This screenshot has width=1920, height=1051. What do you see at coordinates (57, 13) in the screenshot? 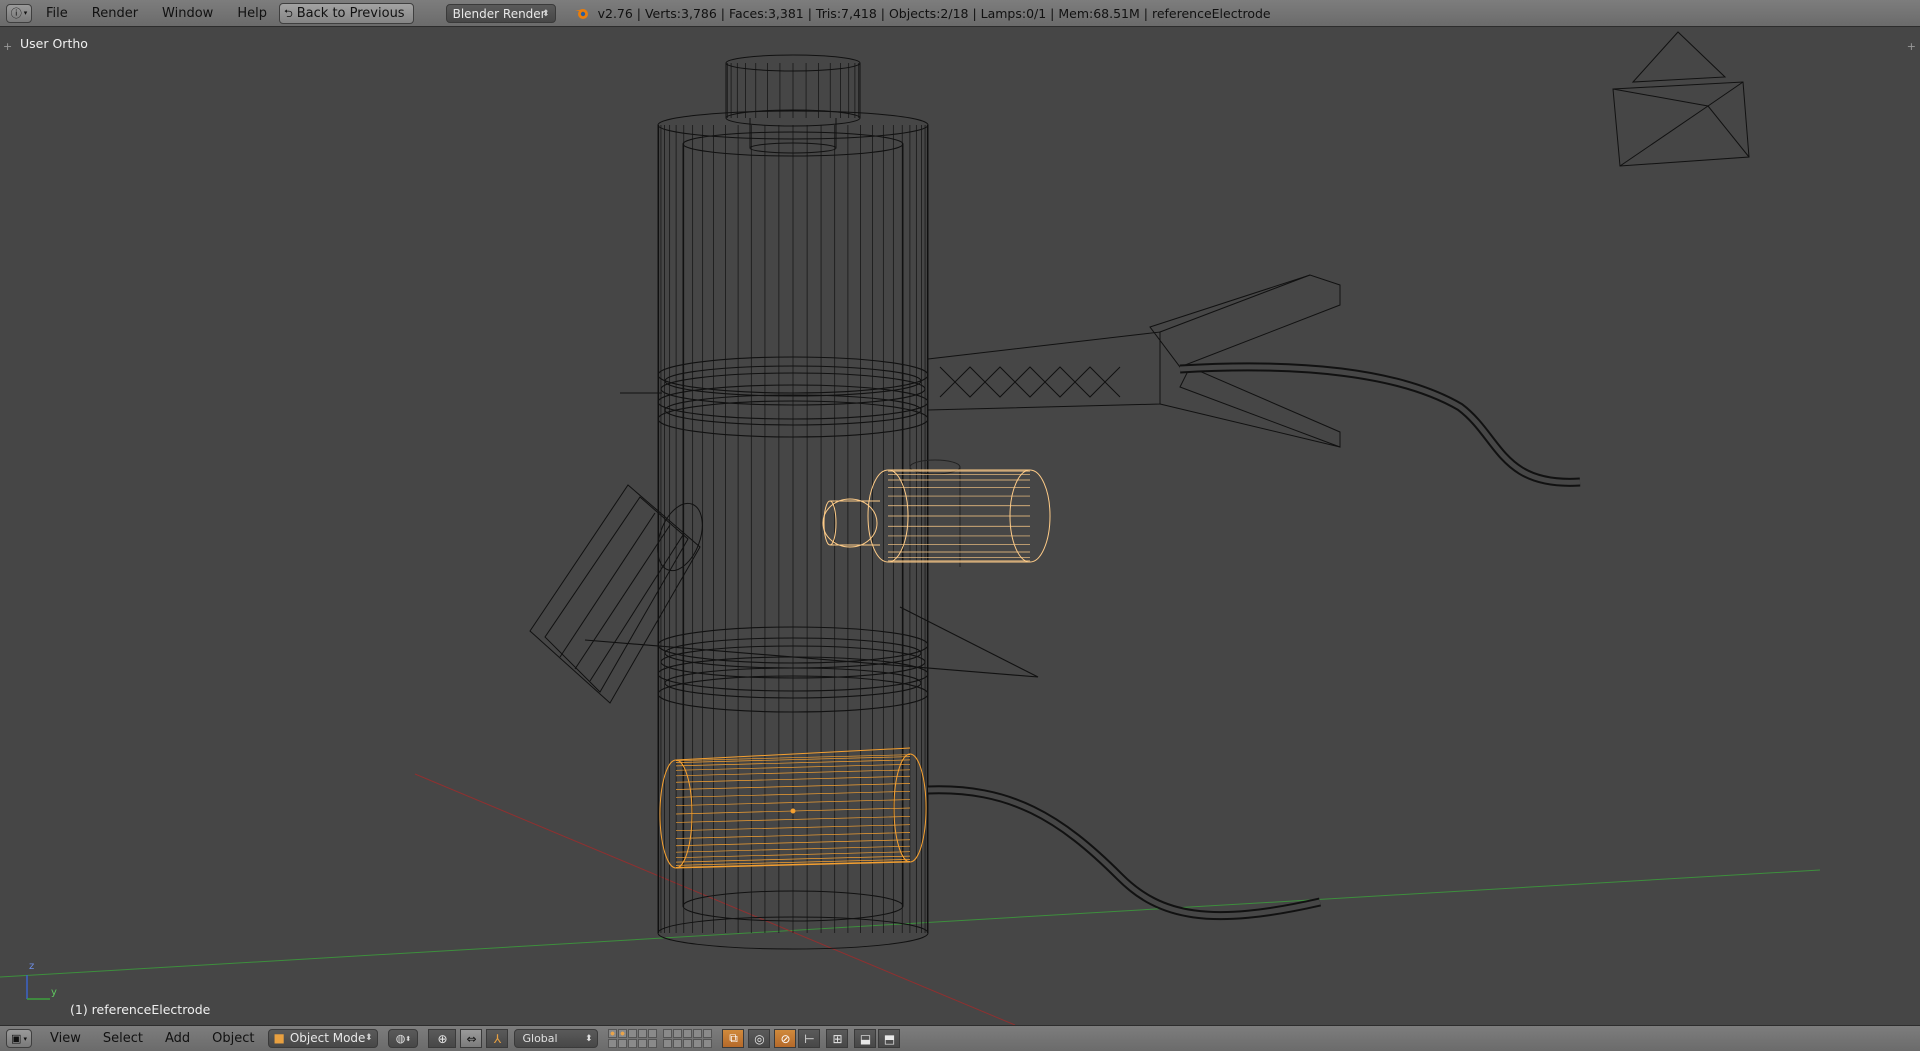
I see `menu-file: File` at bounding box center [57, 13].